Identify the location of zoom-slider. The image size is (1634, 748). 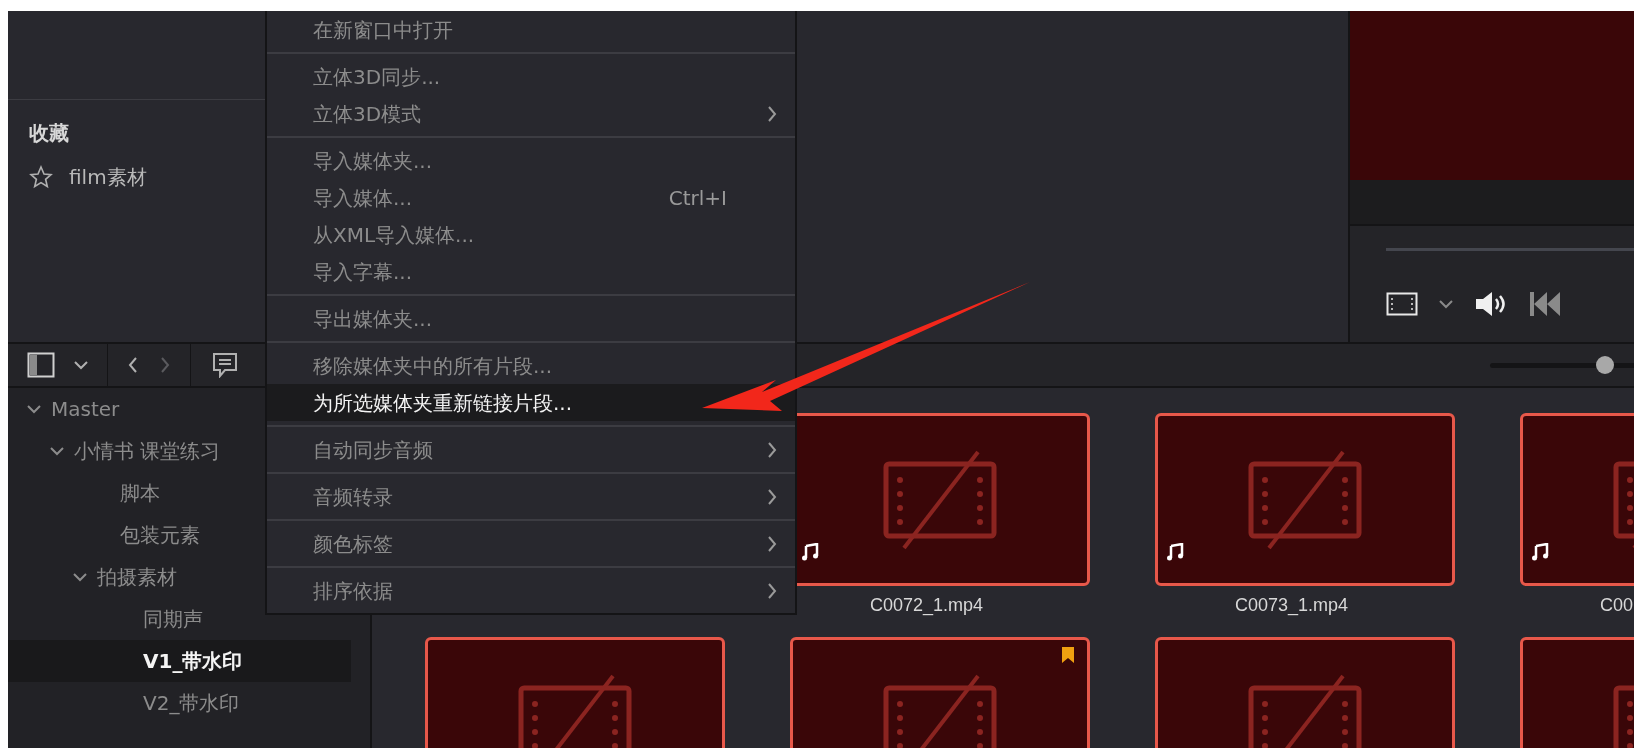
(1562, 365).